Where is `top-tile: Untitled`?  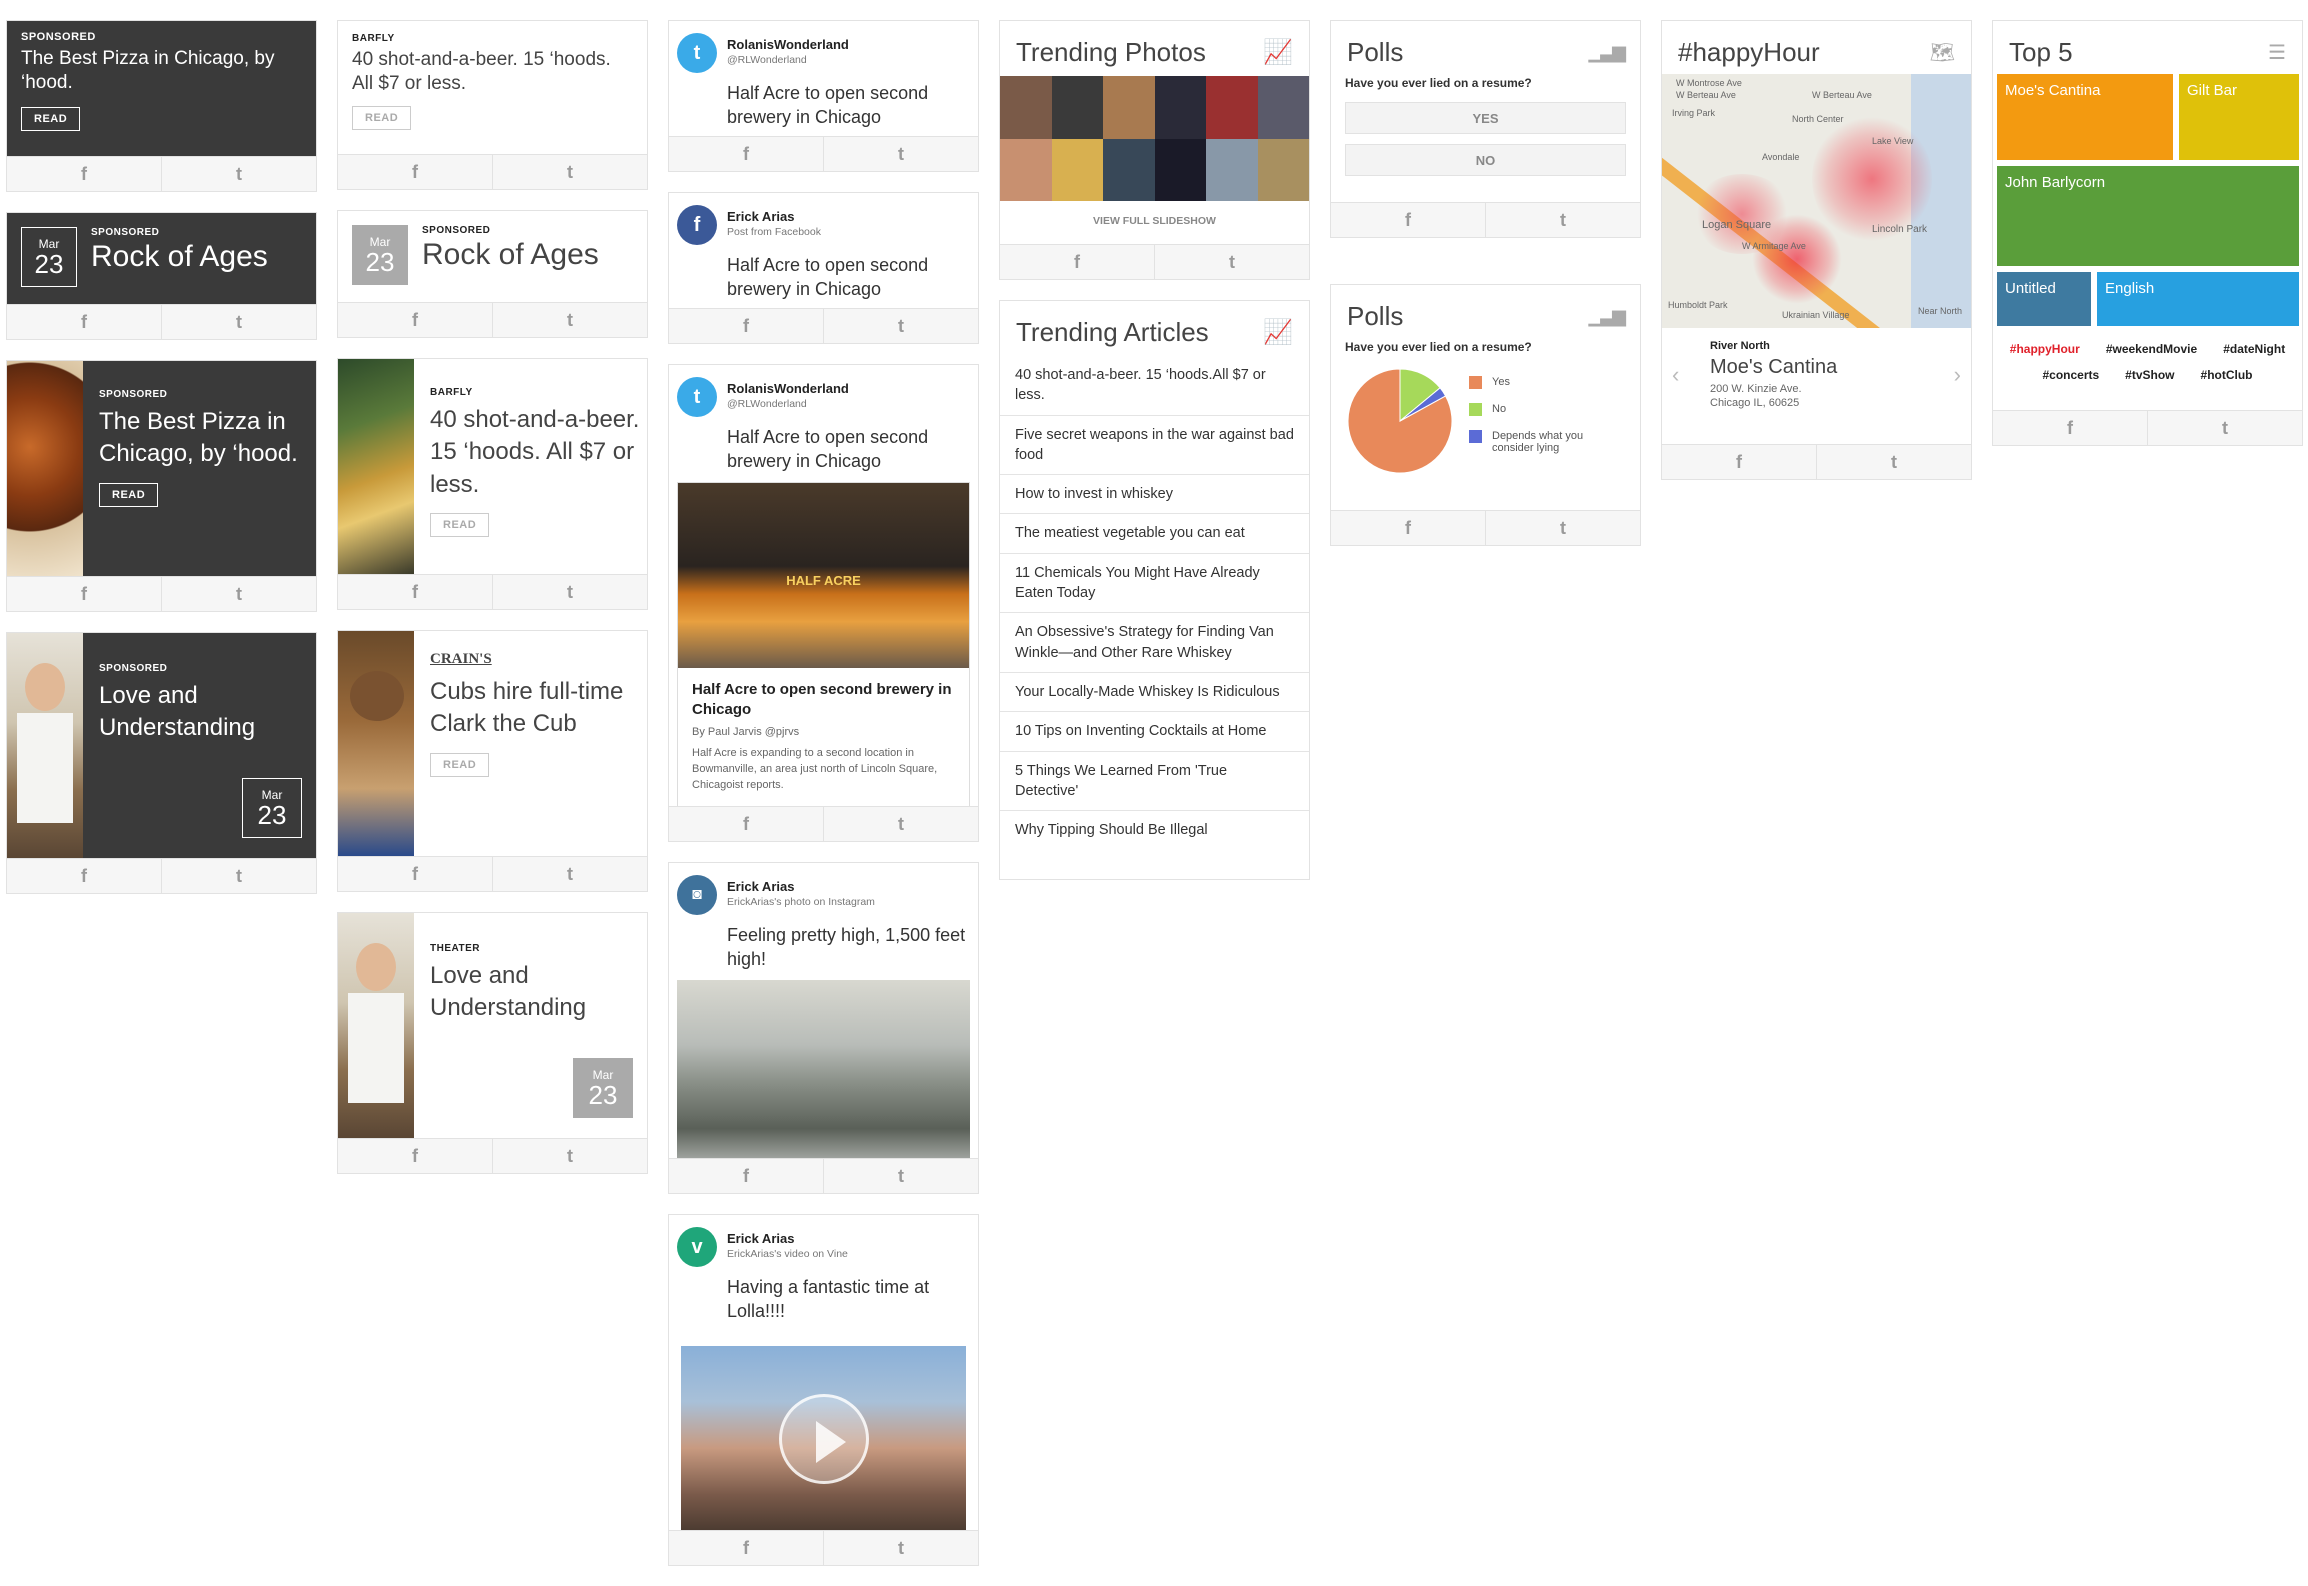 top-tile: Untitled is located at coordinates (2044, 299).